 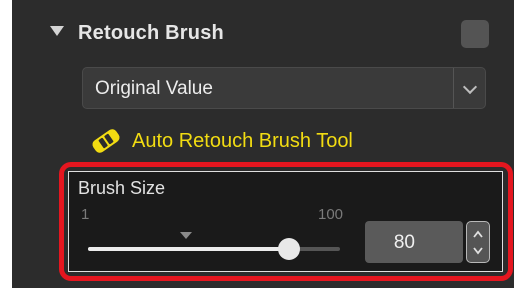 I want to click on section-enable-checkbox, so click(x=475, y=34).